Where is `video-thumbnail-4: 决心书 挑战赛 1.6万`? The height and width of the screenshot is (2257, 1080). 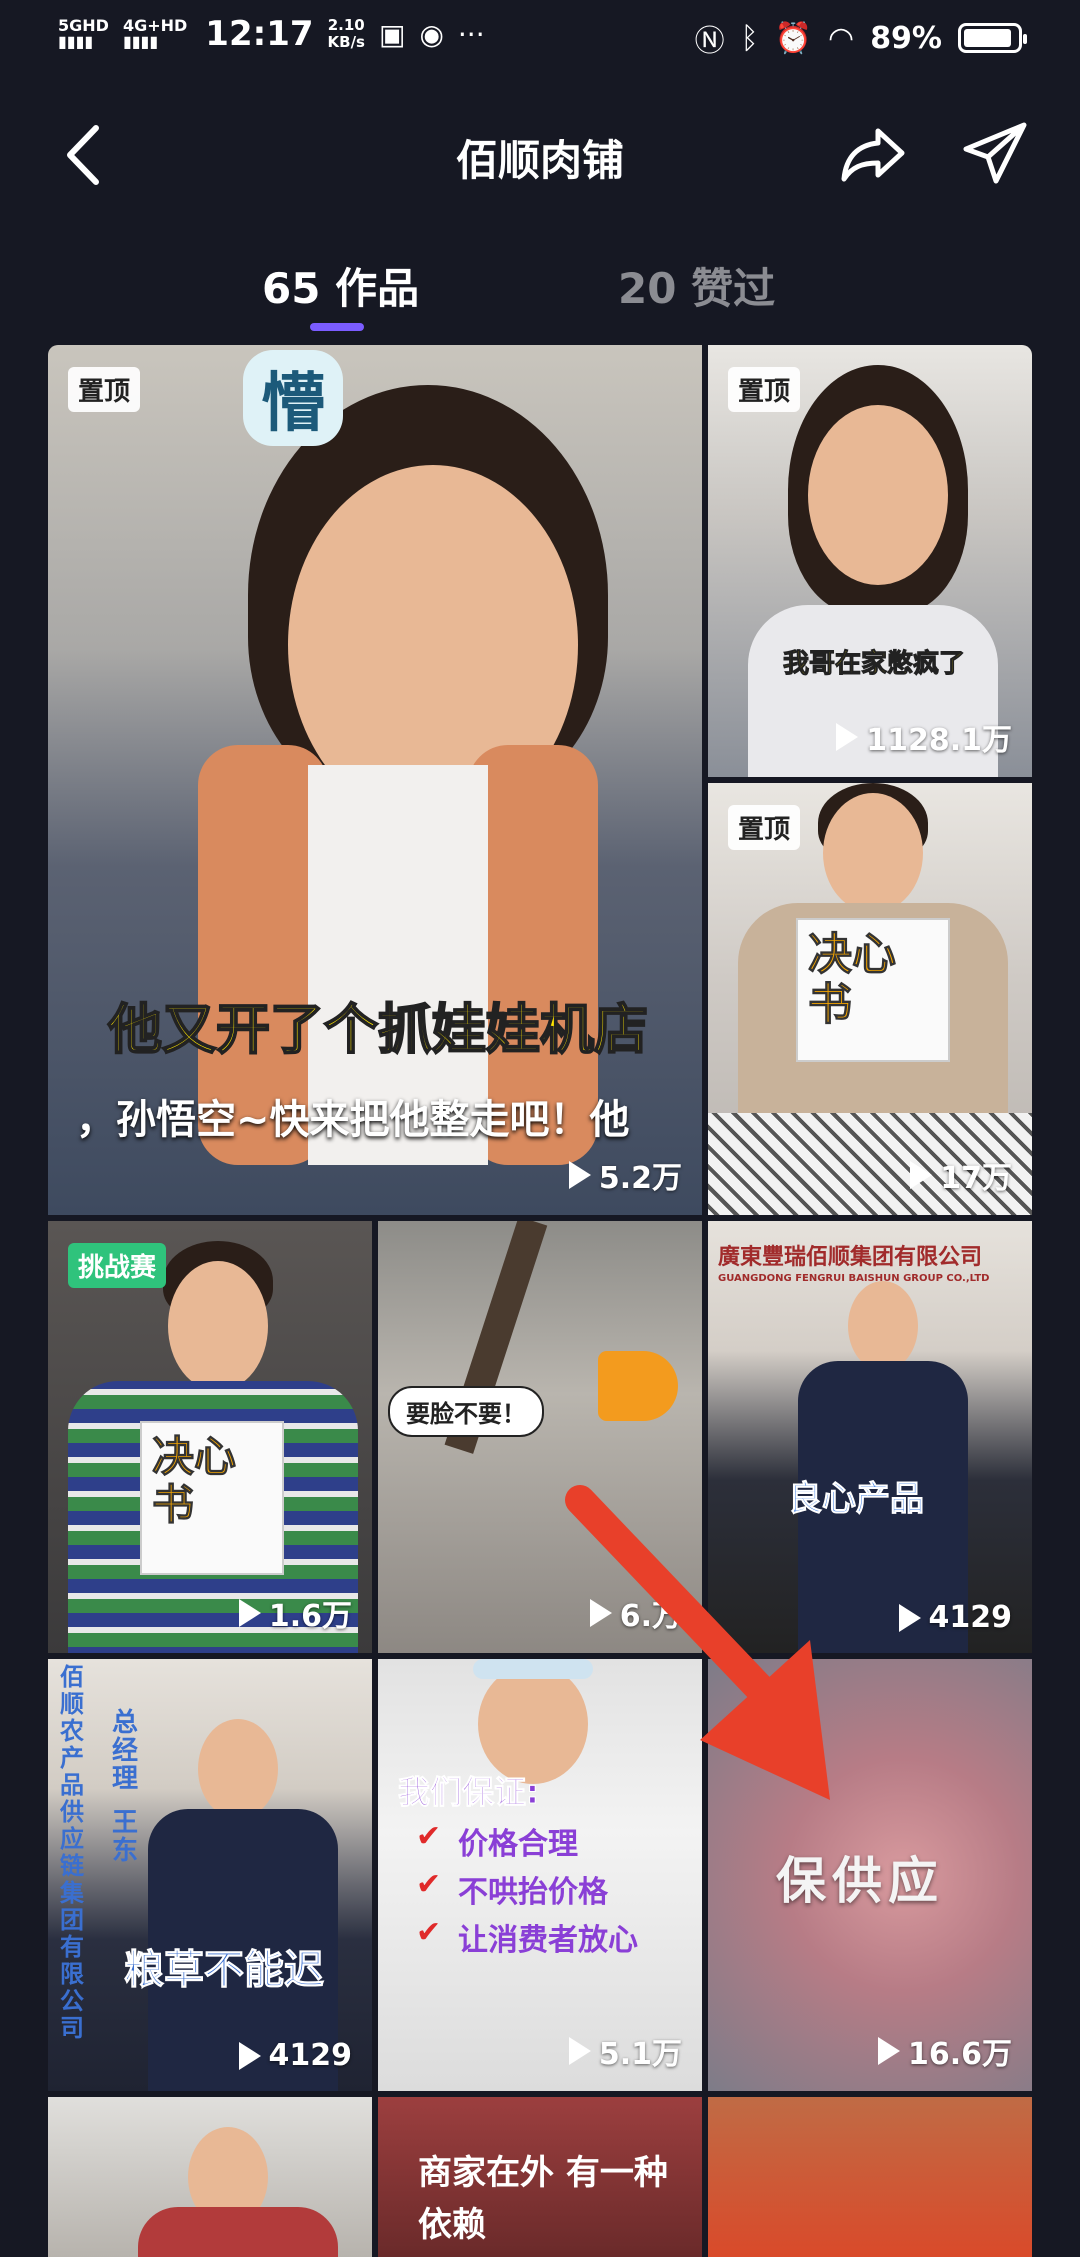
video-thumbnail-4: 决心书 挑战赛 1.6万 is located at coordinates (210, 1437).